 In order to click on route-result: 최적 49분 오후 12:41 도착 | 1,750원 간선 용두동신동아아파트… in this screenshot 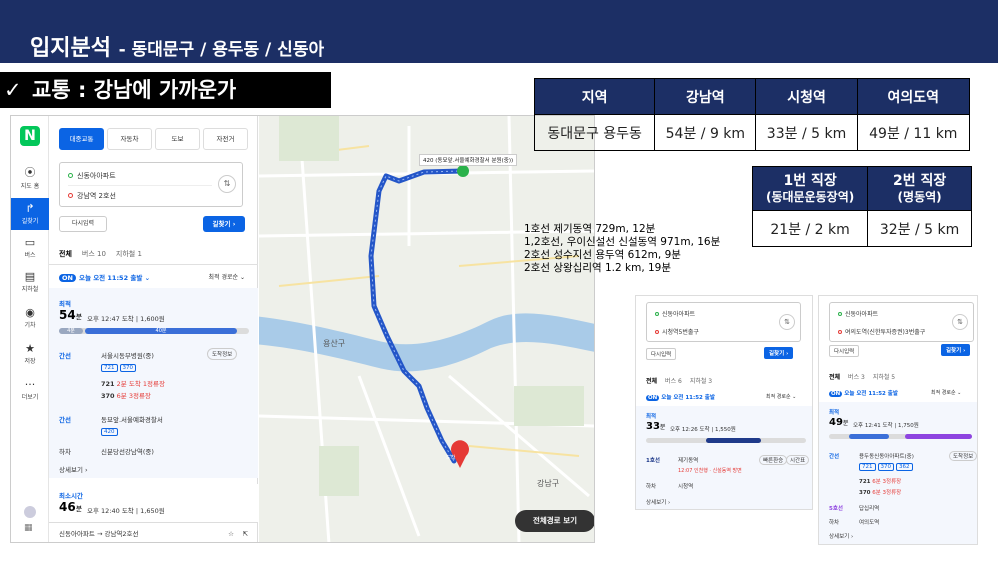, I will do `click(898, 473)`.